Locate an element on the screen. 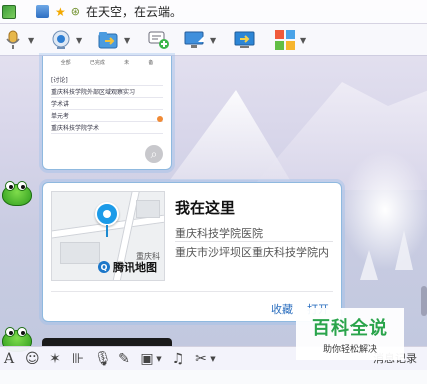 The width and height of the screenshot is (427, 384). remote-desktop-icon is located at coordinates (245, 40).